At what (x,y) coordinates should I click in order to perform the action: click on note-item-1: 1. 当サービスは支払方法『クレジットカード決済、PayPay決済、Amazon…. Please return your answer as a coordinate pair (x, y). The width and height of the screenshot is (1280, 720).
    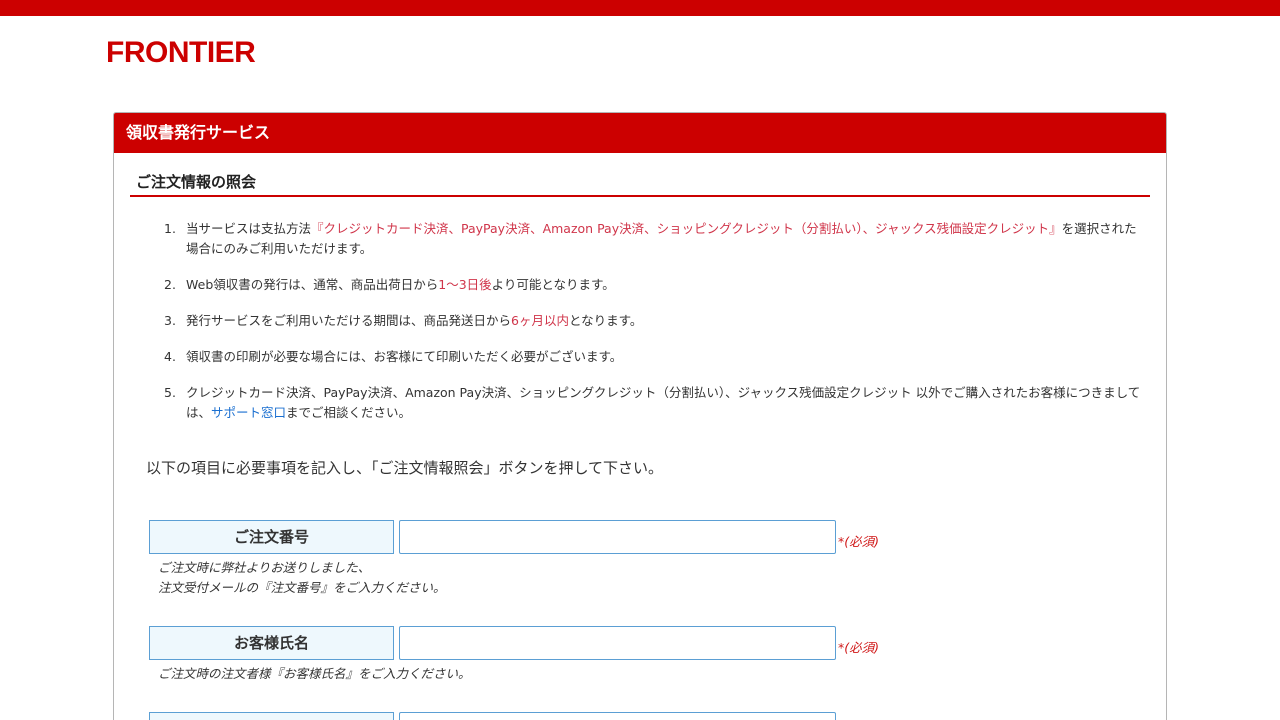
    Looking at the image, I should click on (654, 239).